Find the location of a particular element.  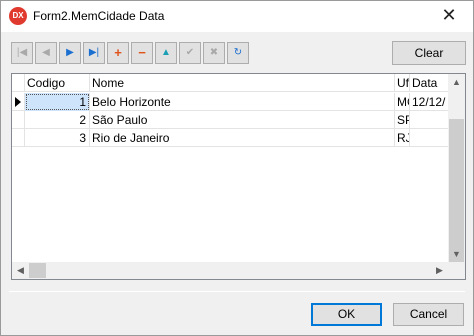

column-header-nome: Nome is located at coordinates (242, 83).